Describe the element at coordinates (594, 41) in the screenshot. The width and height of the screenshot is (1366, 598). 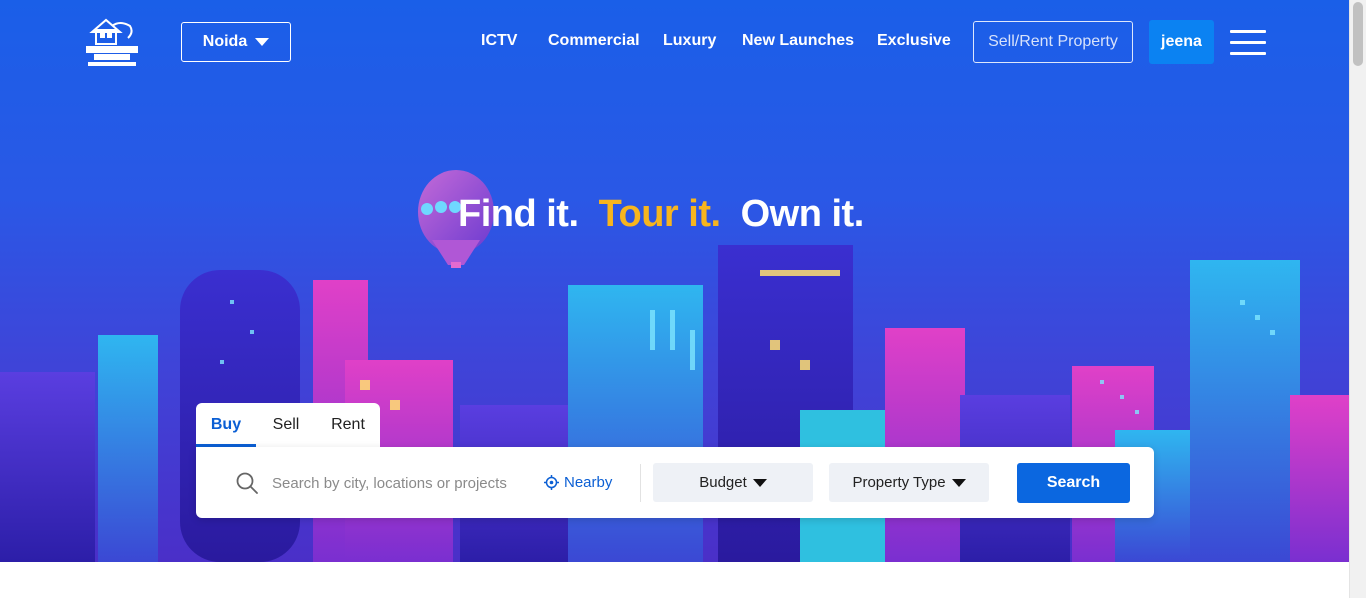
I see `nav-link-commercial: Commercial` at that location.